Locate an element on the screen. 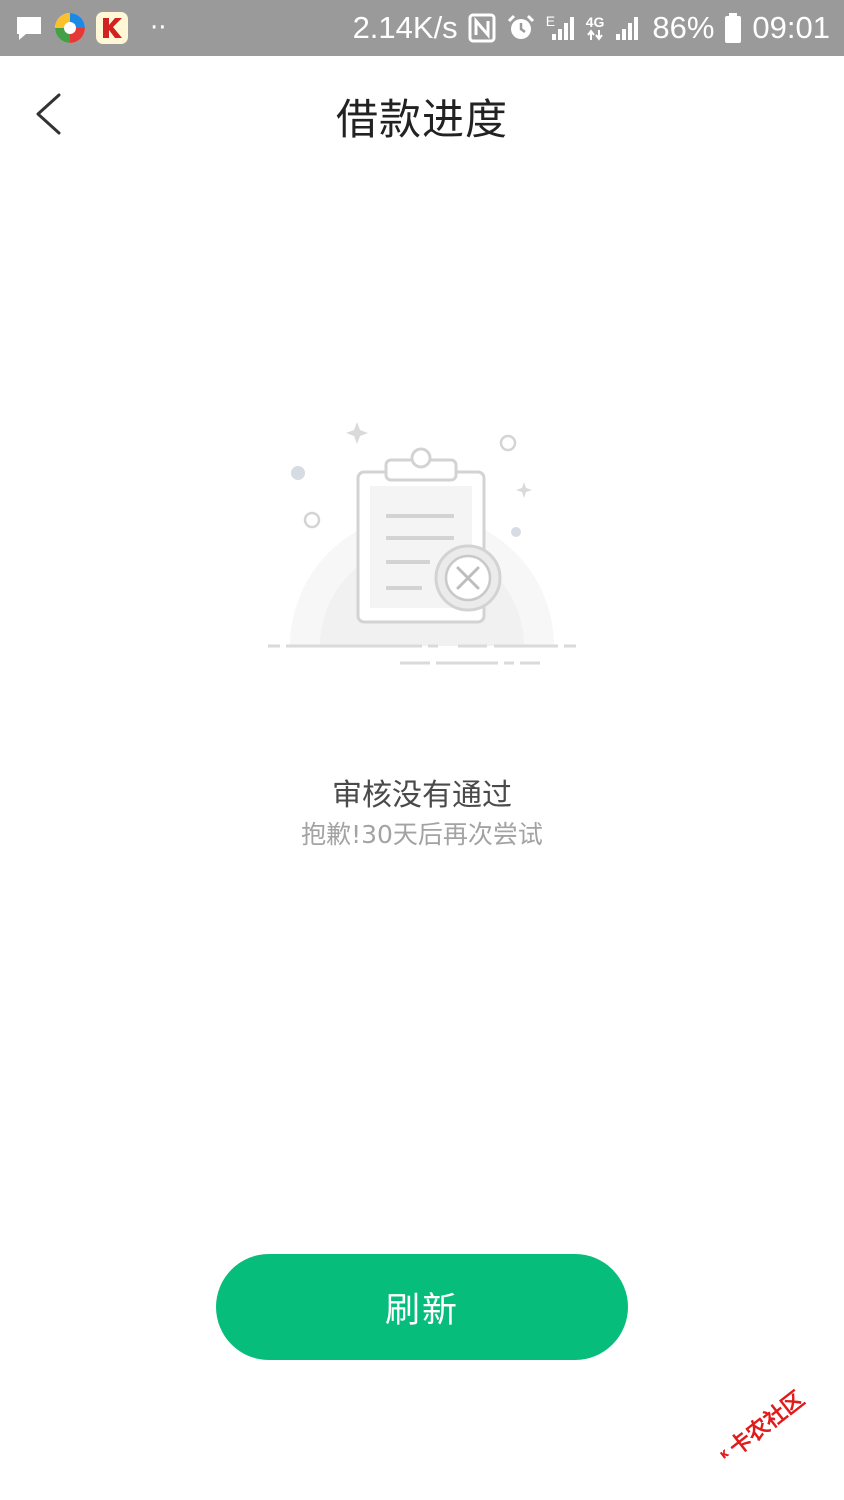  signal-sim2-icon is located at coordinates (628, 28).